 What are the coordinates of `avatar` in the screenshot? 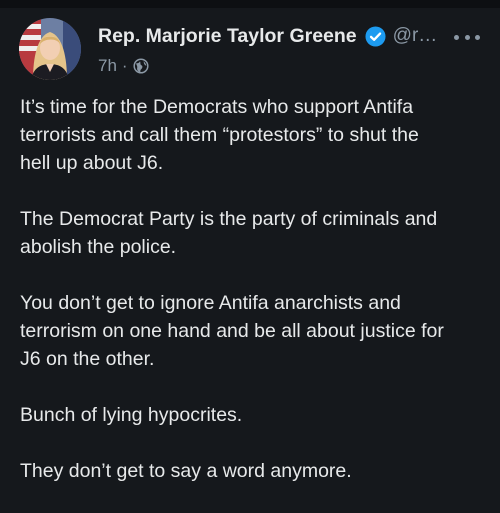 It's located at (50, 49).